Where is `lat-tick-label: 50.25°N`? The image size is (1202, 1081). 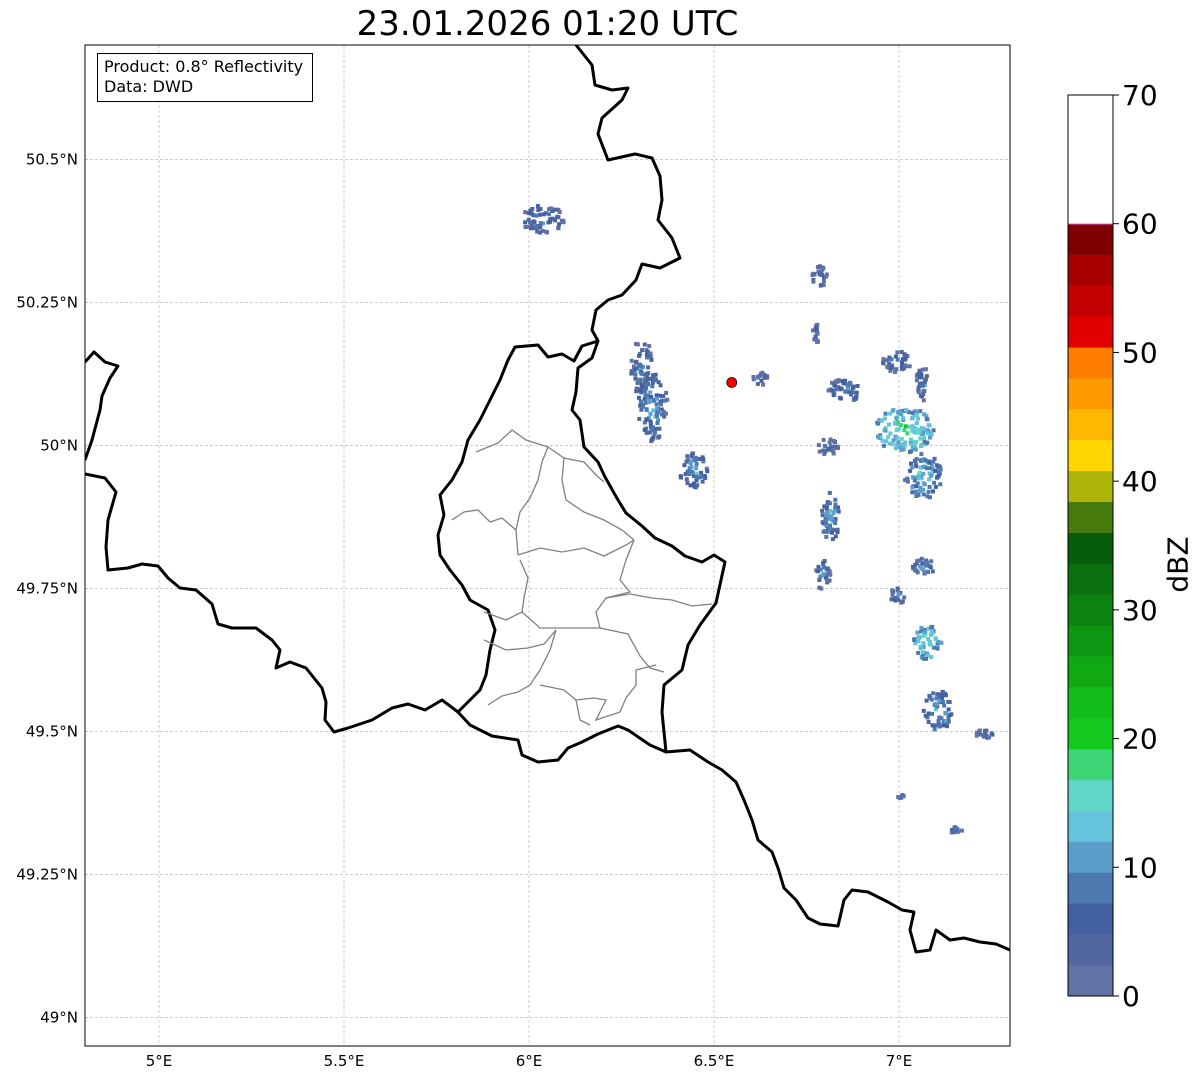
lat-tick-label: 50.25°N is located at coordinates (47, 302).